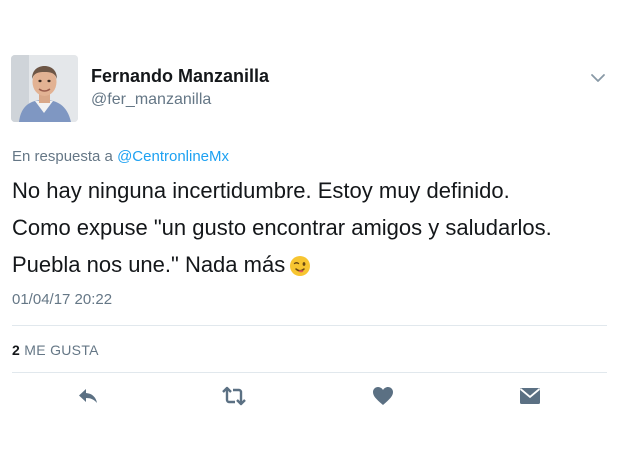 The width and height of the screenshot is (619, 463). Describe the element at coordinates (151, 100) in the screenshot. I see `author-handle: @fer_manzanilla` at that location.